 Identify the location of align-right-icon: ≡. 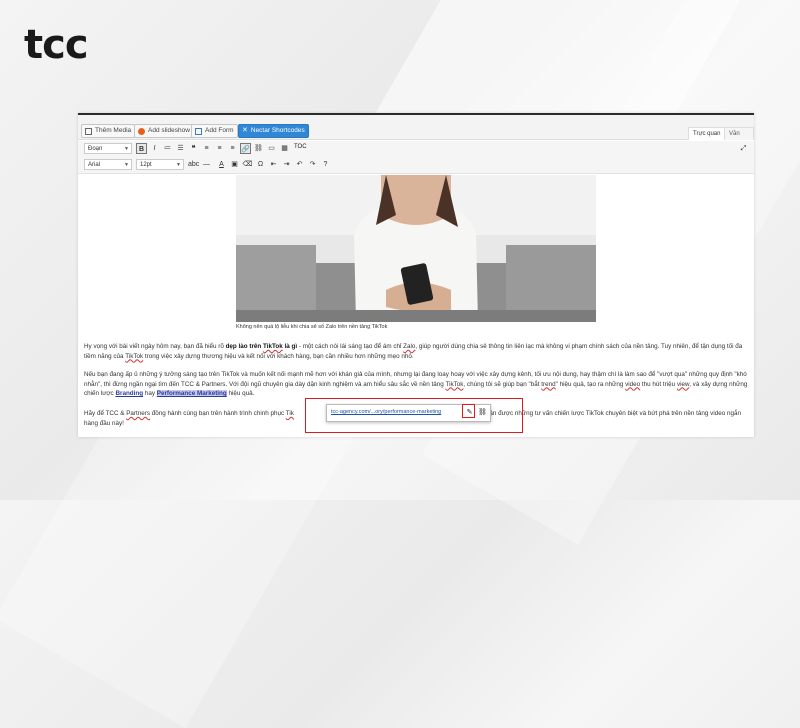
(232, 148).